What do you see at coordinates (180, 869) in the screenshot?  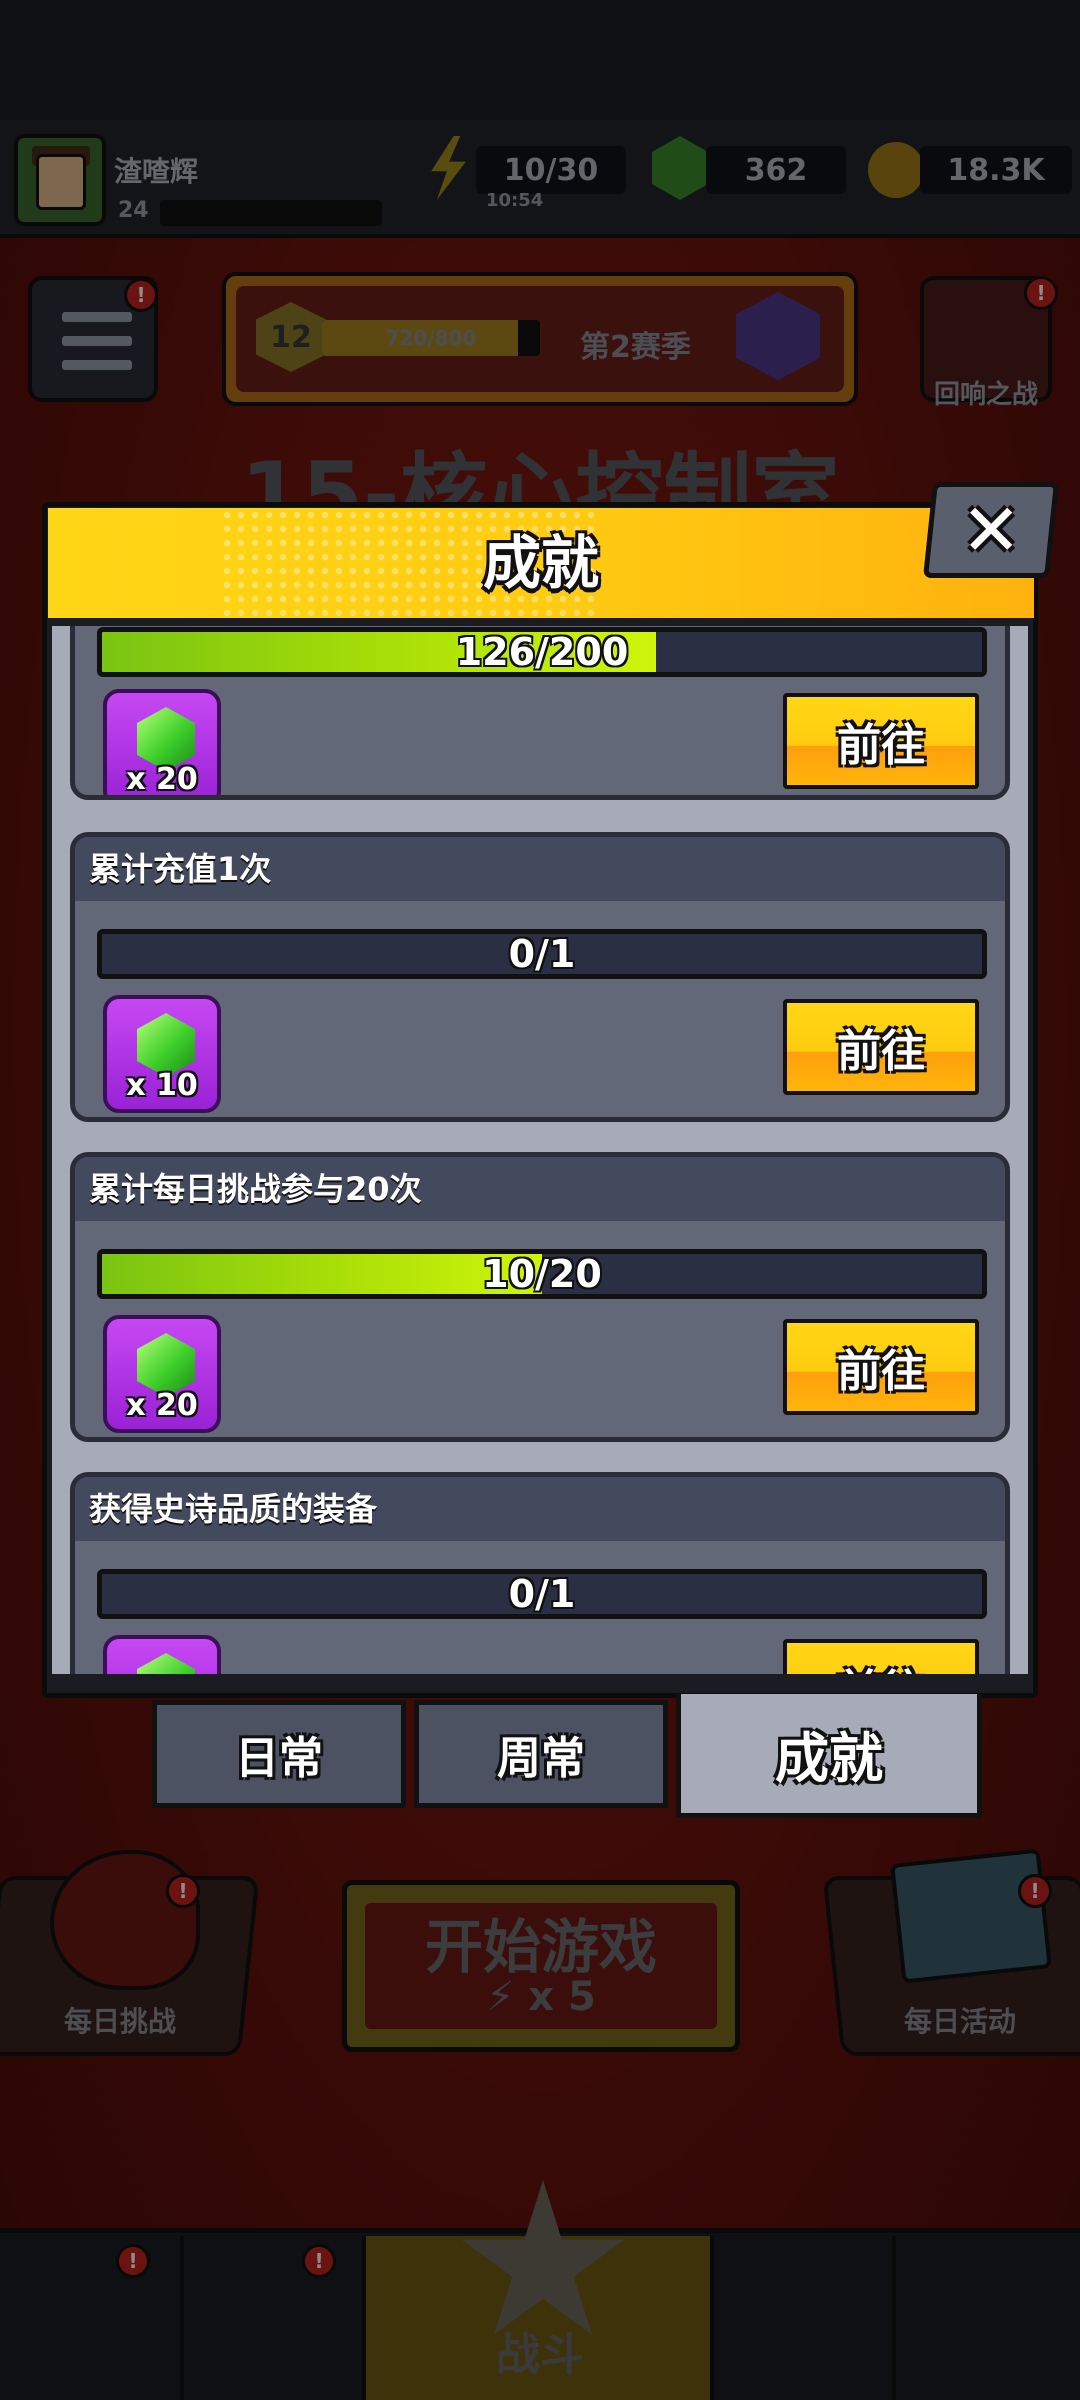 I see `achievement-title: 累计充值1次` at bounding box center [180, 869].